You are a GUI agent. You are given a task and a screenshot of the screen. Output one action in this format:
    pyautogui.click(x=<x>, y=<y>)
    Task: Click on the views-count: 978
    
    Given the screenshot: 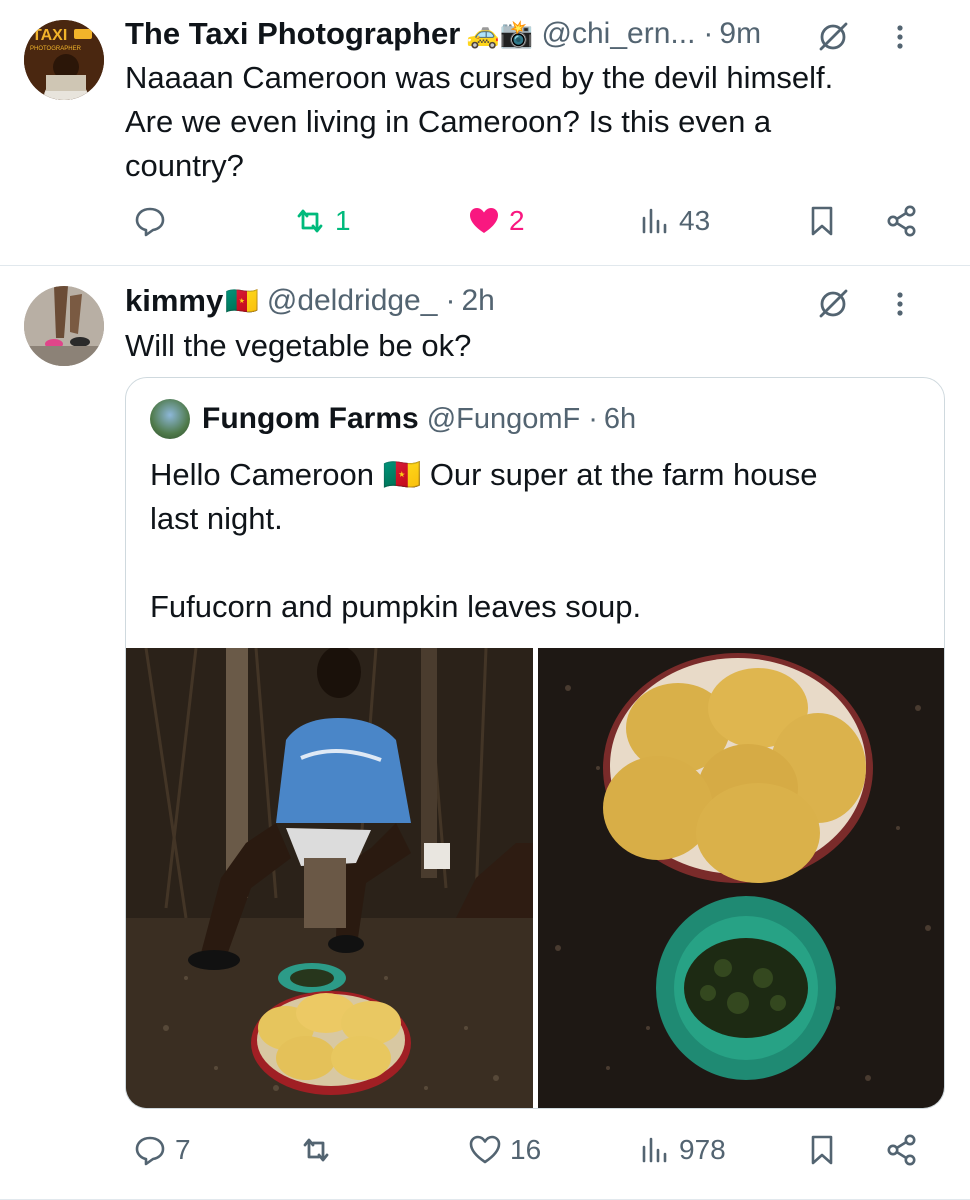 What is the action you would take?
    pyautogui.click(x=702, y=1149)
    